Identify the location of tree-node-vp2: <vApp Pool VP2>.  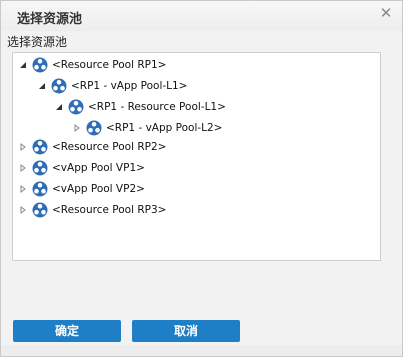
(81, 189).